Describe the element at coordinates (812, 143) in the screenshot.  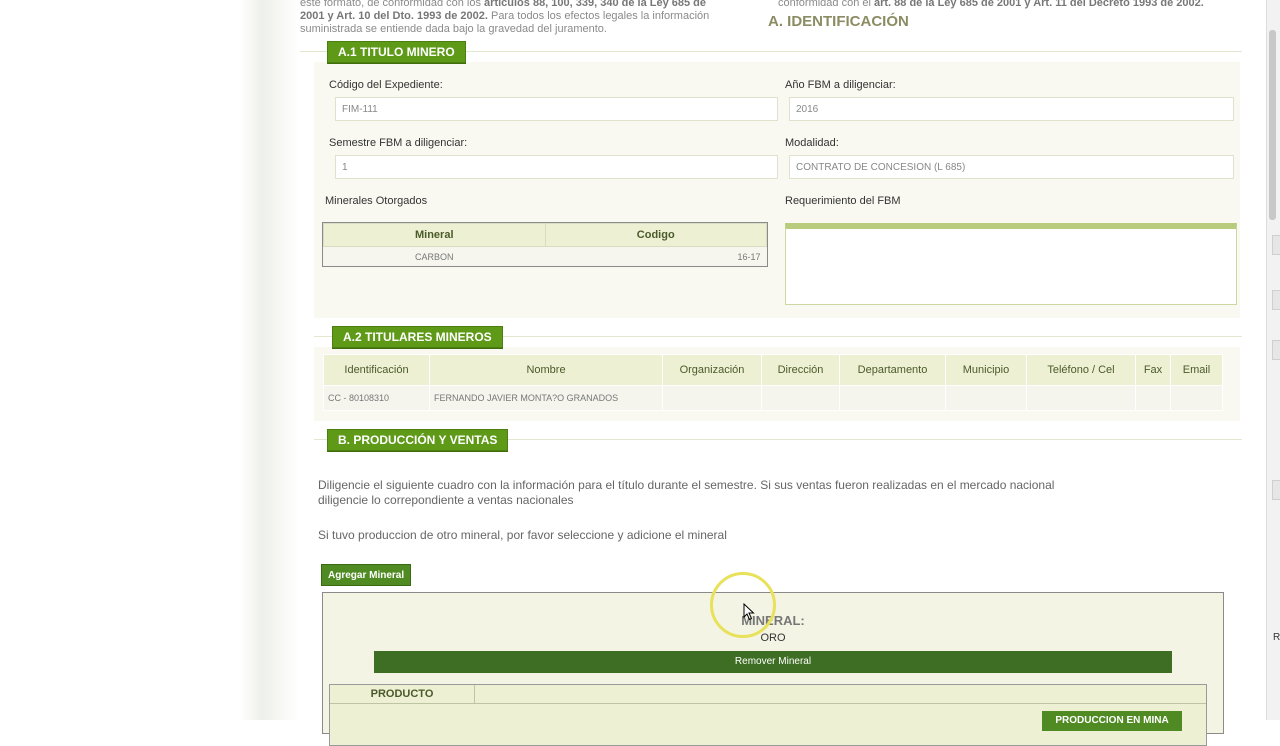
I see `modalidad-label: Modalidad:` at that location.